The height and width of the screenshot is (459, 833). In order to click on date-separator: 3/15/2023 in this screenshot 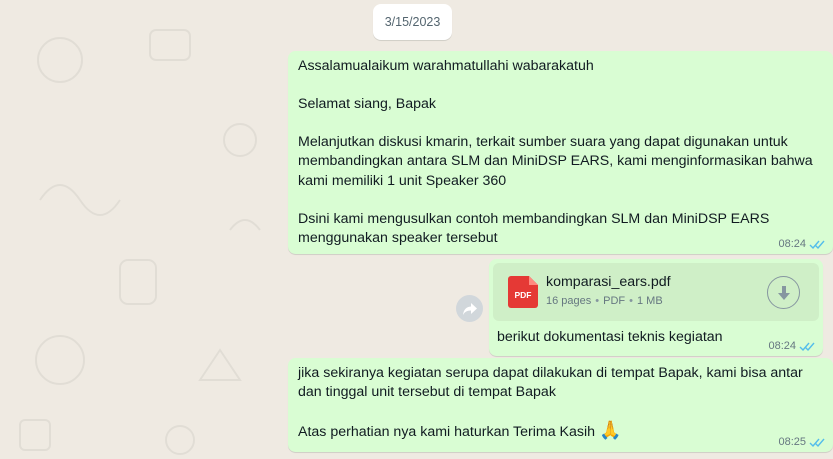, I will do `click(412, 22)`.